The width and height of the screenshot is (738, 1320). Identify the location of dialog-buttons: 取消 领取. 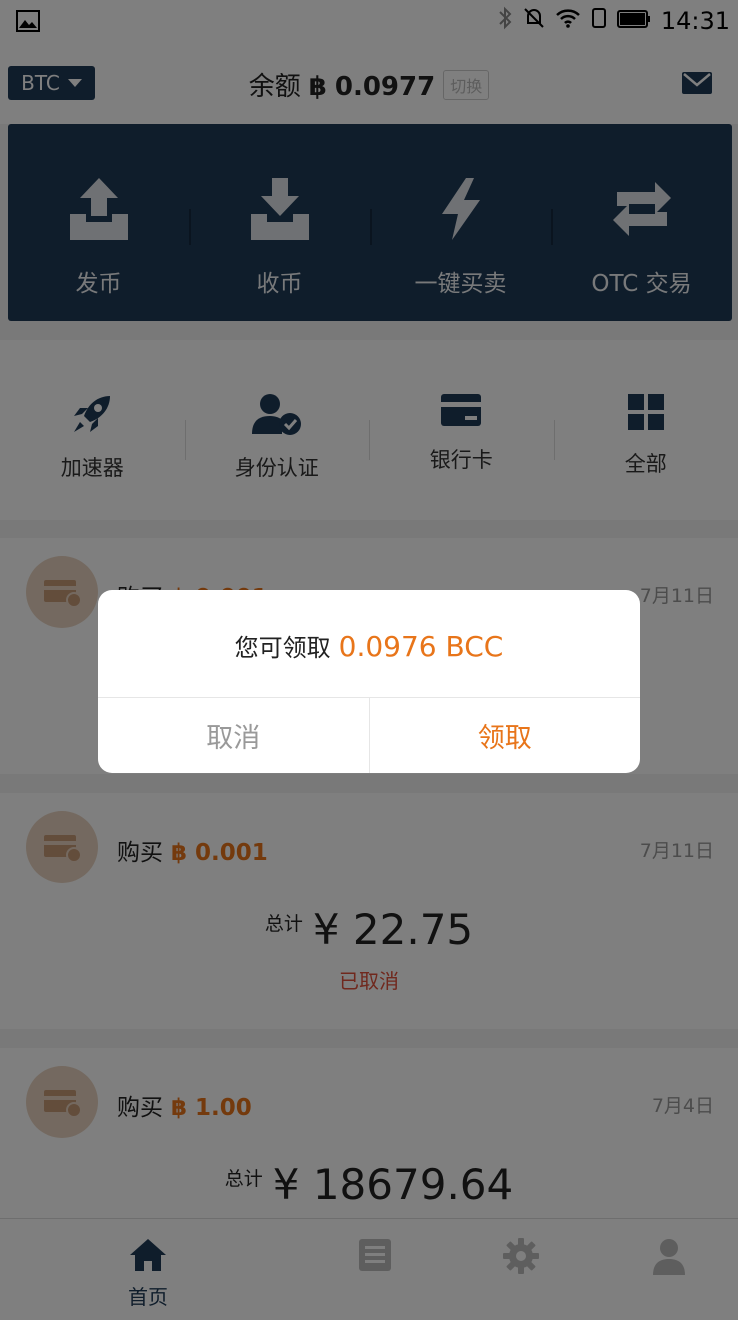
(369, 735).